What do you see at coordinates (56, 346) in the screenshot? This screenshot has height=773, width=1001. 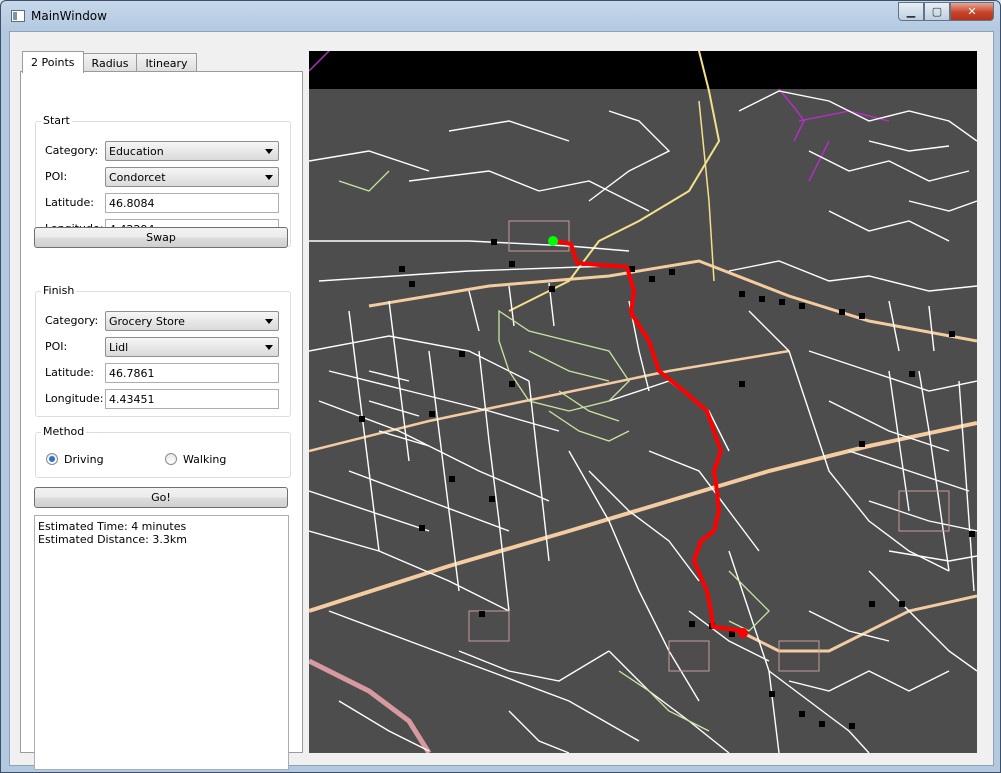 I see `finish-poi-label: POI:` at bounding box center [56, 346].